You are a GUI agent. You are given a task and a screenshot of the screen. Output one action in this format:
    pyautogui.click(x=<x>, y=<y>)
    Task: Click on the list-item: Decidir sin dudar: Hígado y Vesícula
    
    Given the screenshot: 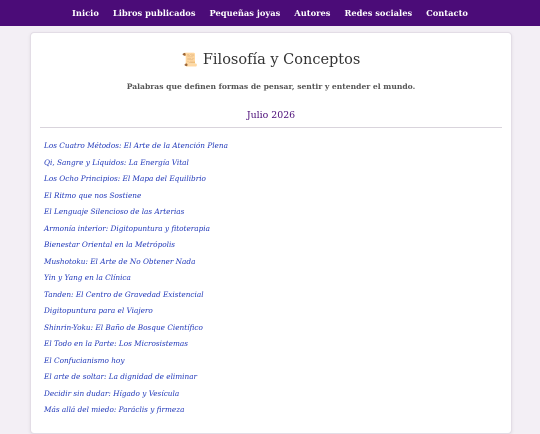 What is the action you would take?
    pyautogui.click(x=264, y=393)
    